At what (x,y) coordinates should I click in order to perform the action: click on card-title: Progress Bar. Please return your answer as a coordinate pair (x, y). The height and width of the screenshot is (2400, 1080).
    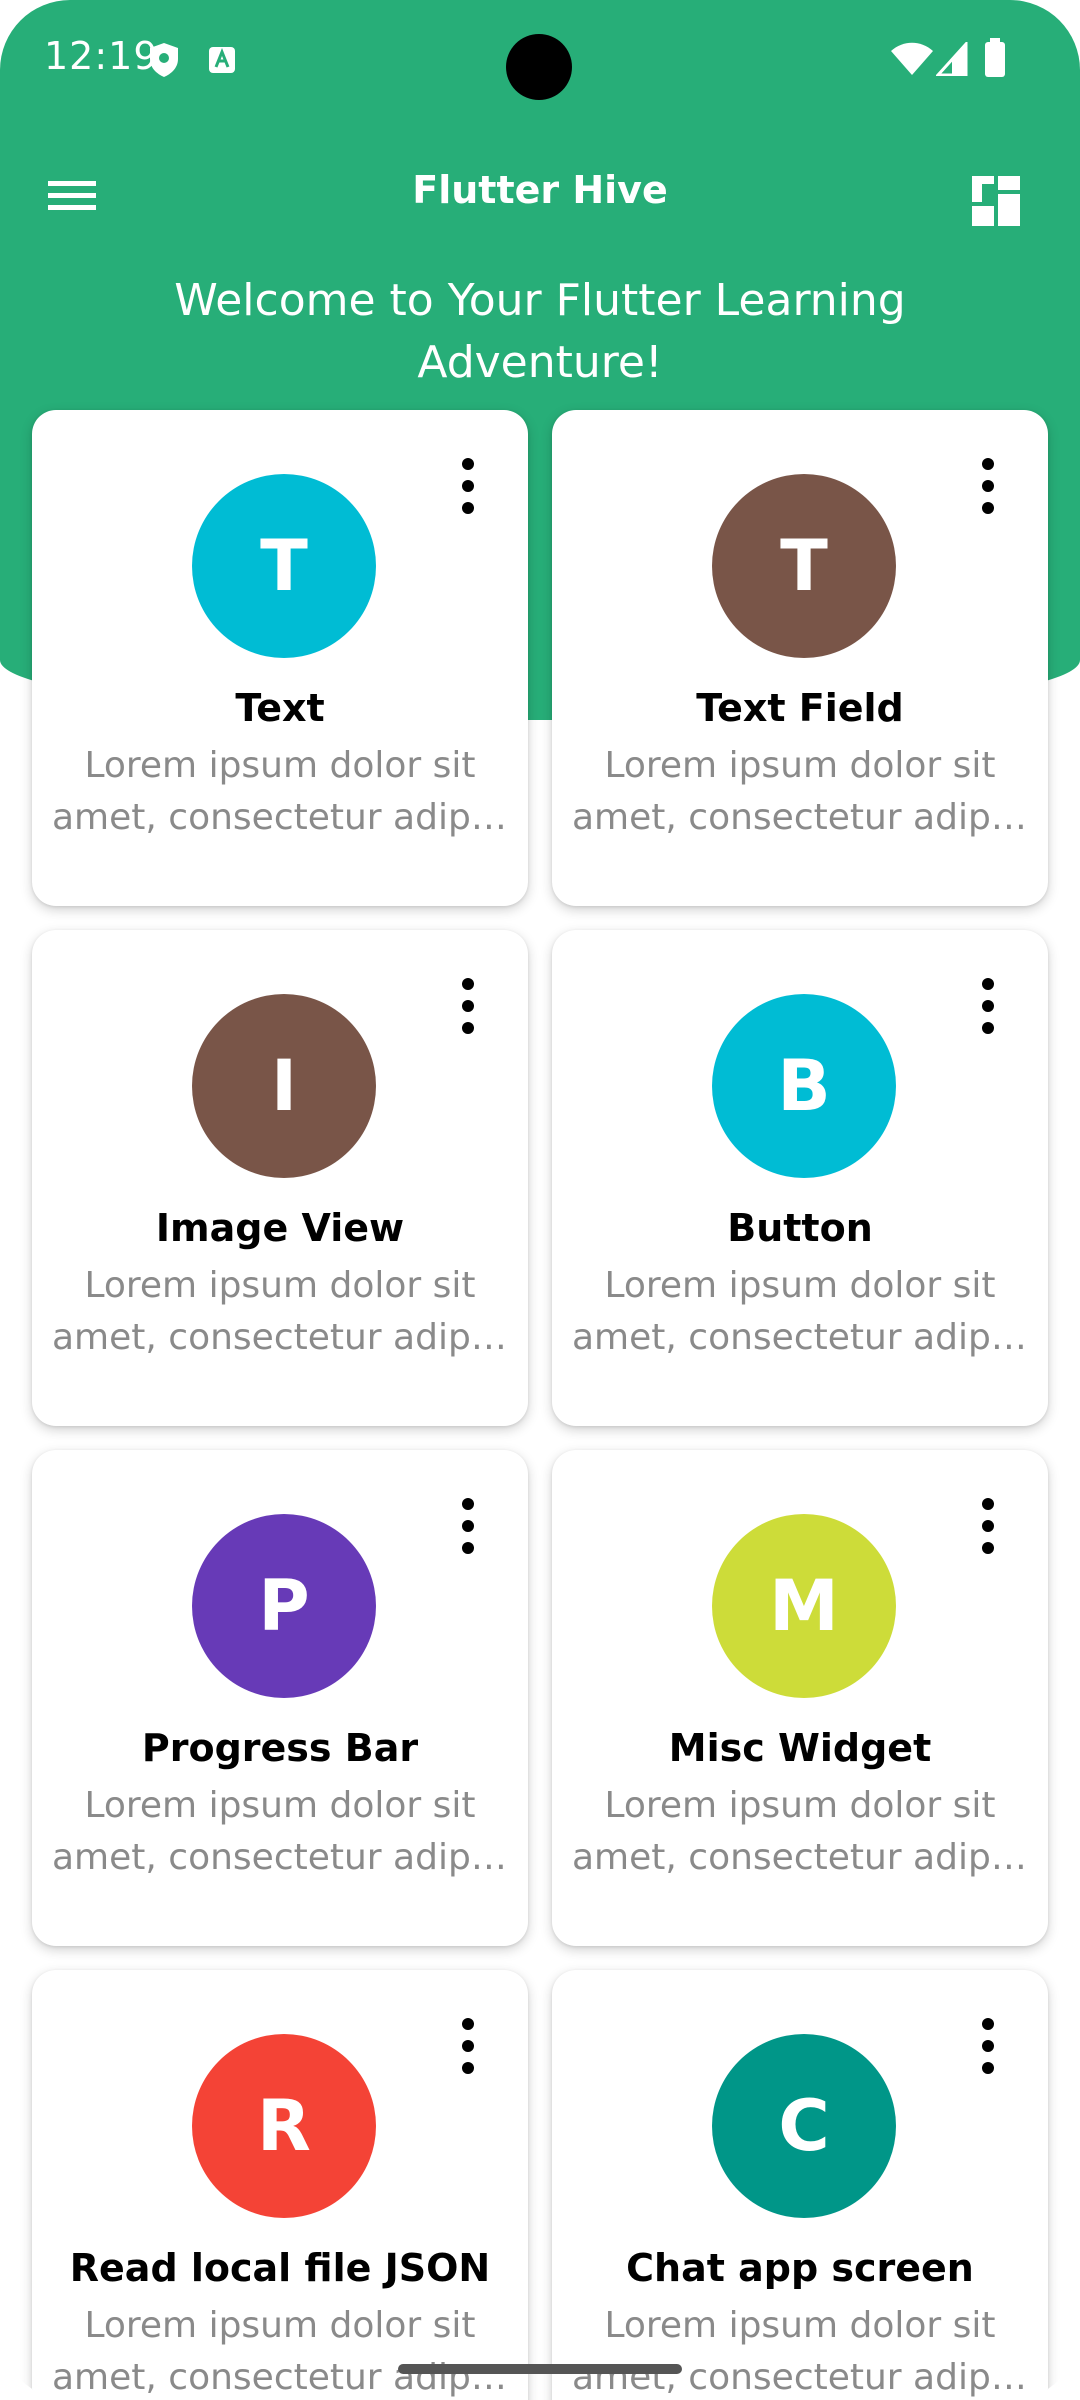
    Looking at the image, I should click on (280, 1748).